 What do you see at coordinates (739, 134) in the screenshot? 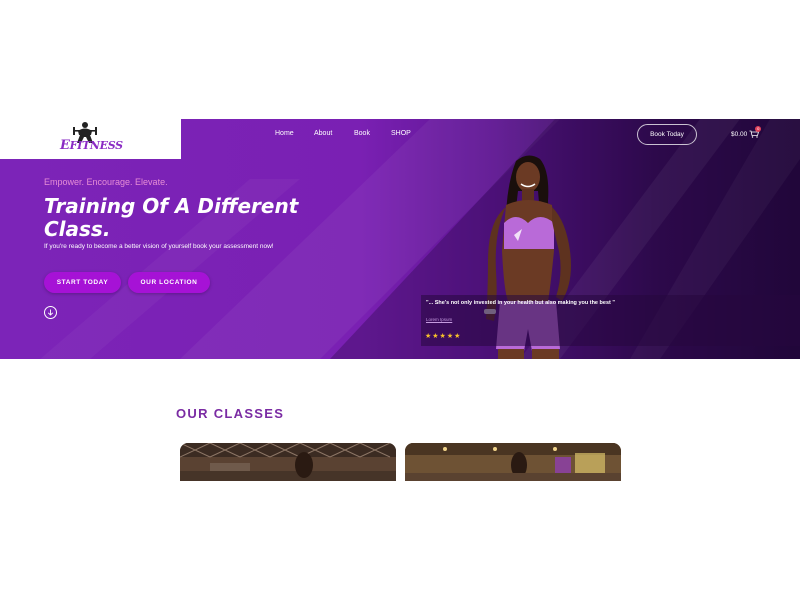
I see `cart-total: $0.00` at bounding box center [739, 134].